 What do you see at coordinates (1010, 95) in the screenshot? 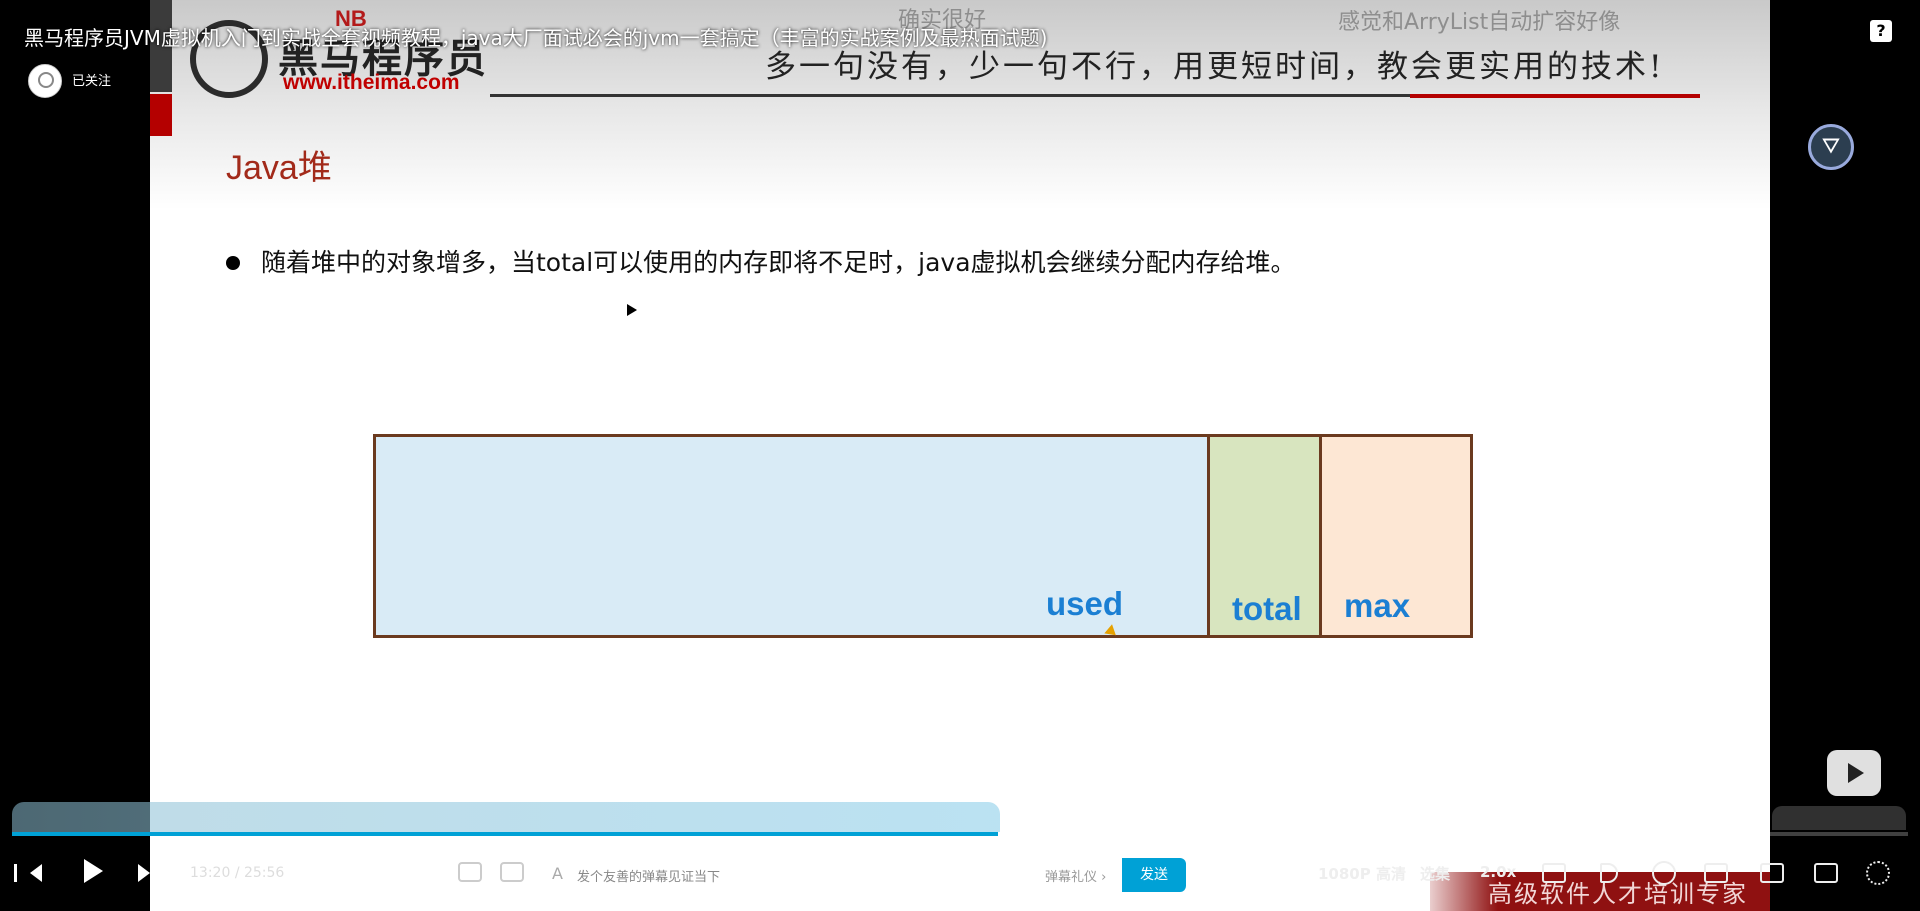
I see `slogan-divider` at bounding box center [1010, 95].